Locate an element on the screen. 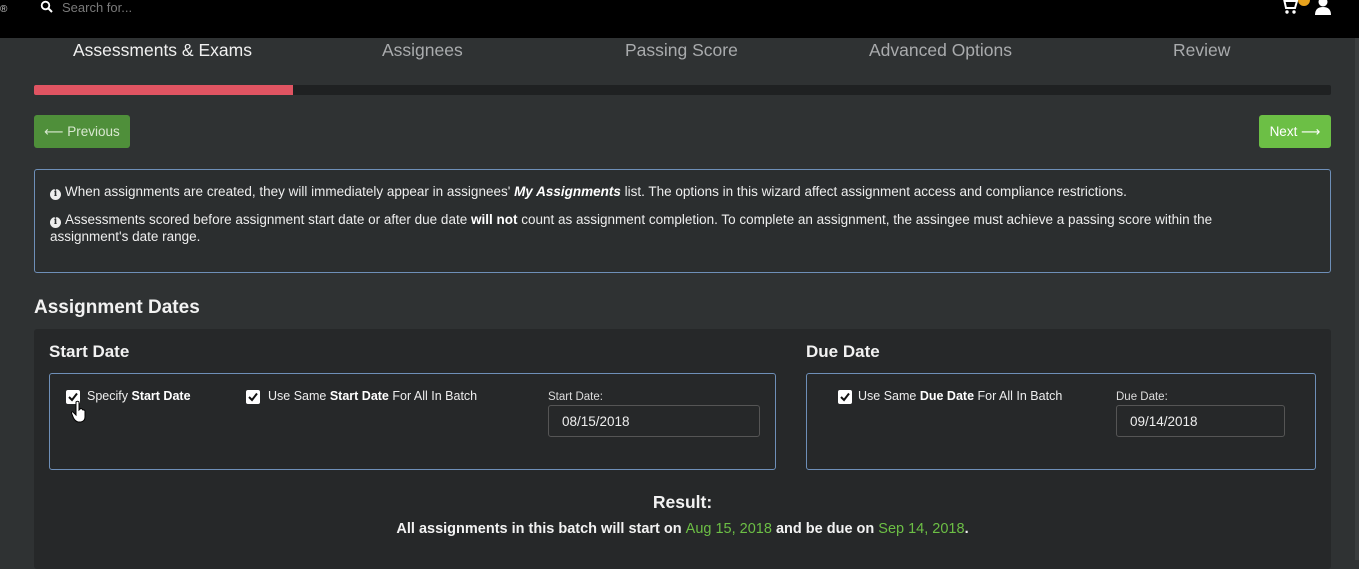  info-line-2-continuation: assignment's date range. is located at coordinates (125, 236).